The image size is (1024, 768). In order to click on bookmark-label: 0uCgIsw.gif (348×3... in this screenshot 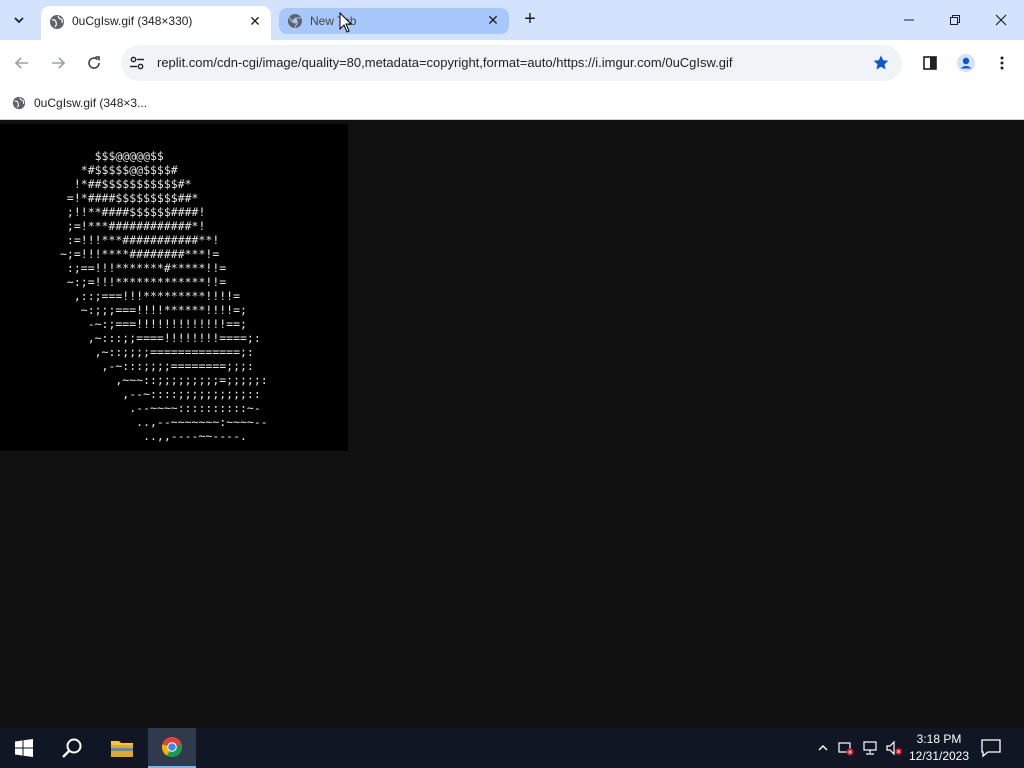, I will do `click(91, 103)`.